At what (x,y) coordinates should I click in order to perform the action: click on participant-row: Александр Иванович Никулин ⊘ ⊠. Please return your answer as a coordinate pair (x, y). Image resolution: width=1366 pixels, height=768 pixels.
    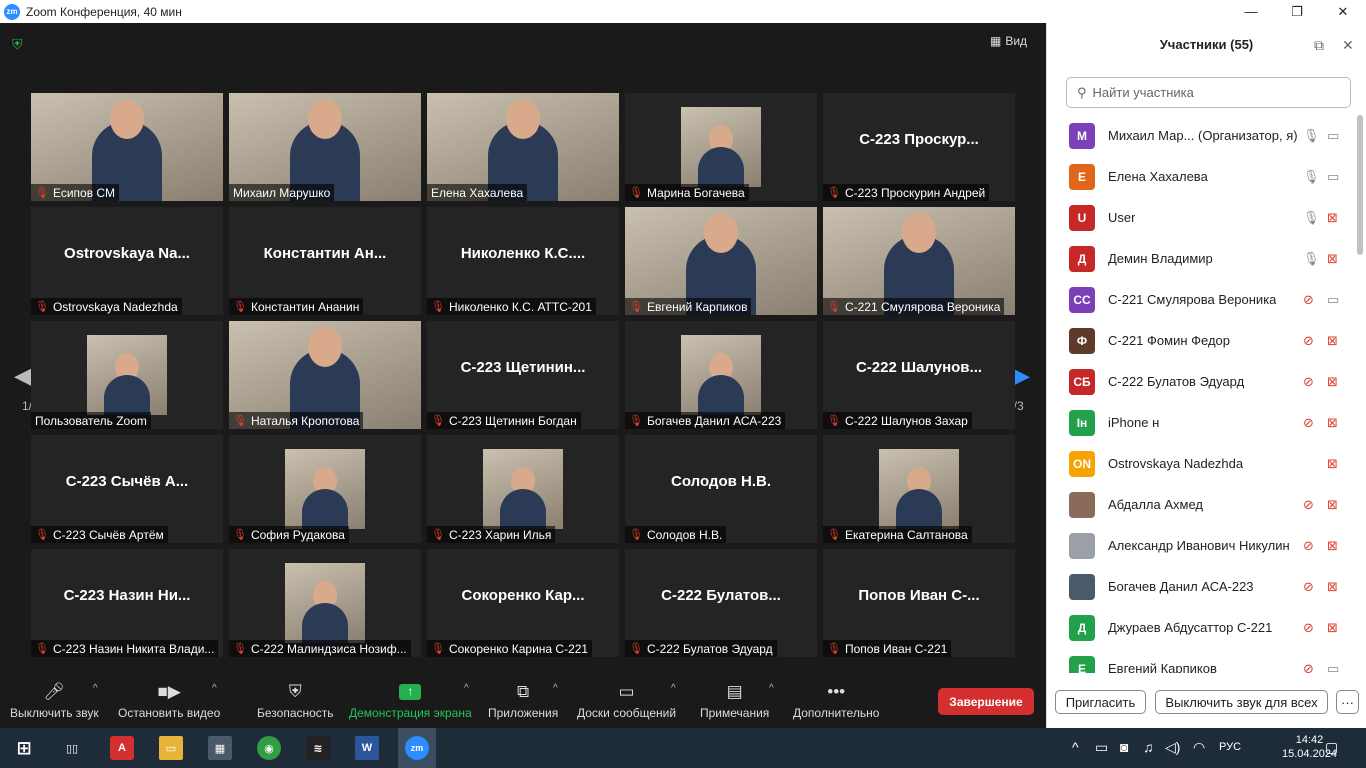
    Looking at the image, I should click on (1202, 545).